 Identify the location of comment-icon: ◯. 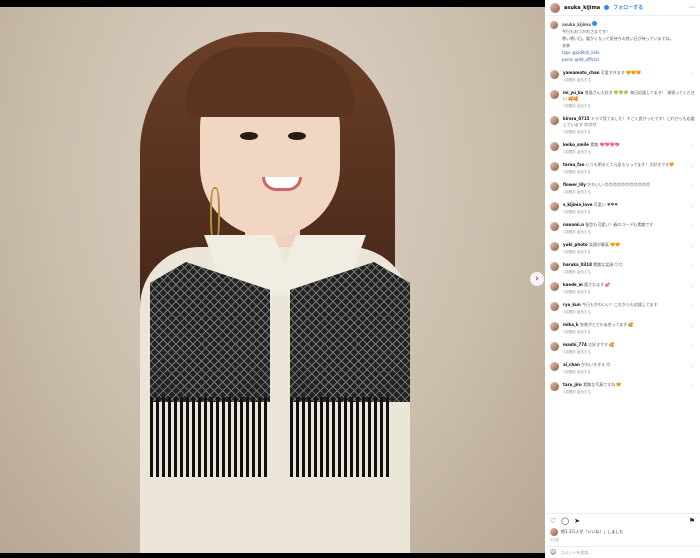
(565, 521).